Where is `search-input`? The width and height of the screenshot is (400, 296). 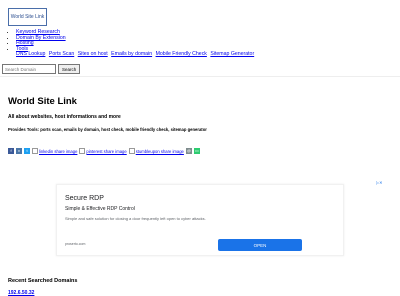
search-input is located at coordinates (29, 69).